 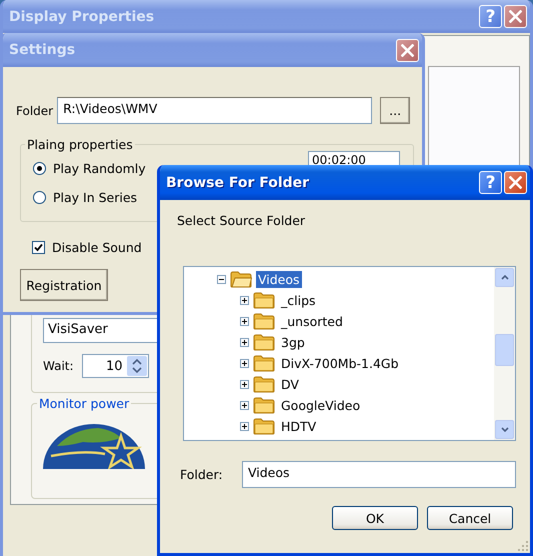 What do you see at coordinates (136, 366) in the screenshot?
I see `spin-arrows-icon` at bounding box center [136, 366].